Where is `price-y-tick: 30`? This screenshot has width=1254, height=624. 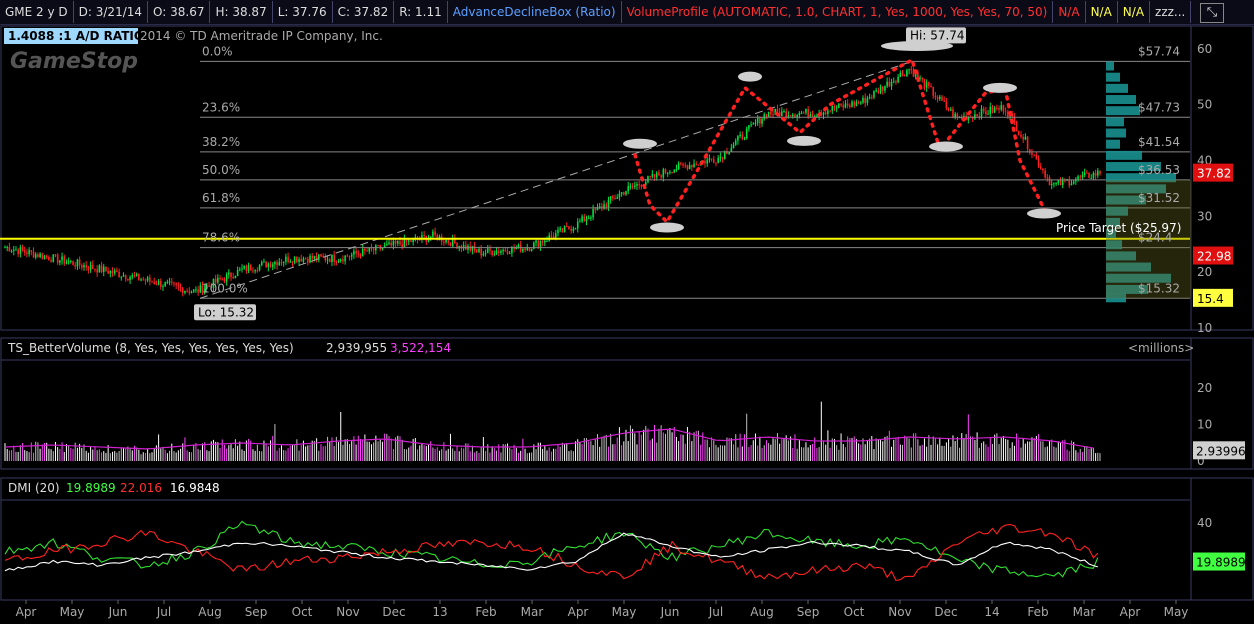 price-y-tick: 30 is located at coordinates (1204, 216).